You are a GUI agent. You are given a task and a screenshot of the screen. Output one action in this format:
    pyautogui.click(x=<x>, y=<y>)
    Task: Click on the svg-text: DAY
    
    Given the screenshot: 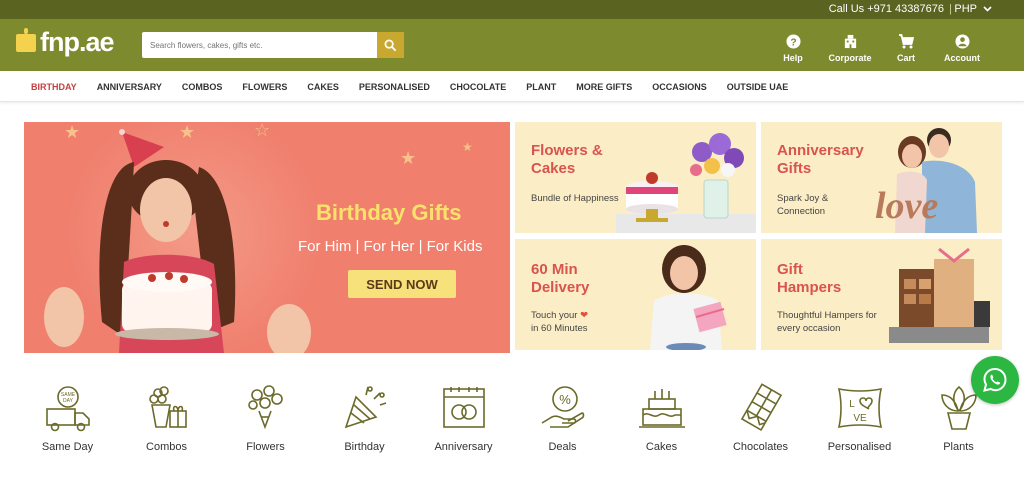 What is the action you would take?
    pyautogui.click(x=68, y=401)
    